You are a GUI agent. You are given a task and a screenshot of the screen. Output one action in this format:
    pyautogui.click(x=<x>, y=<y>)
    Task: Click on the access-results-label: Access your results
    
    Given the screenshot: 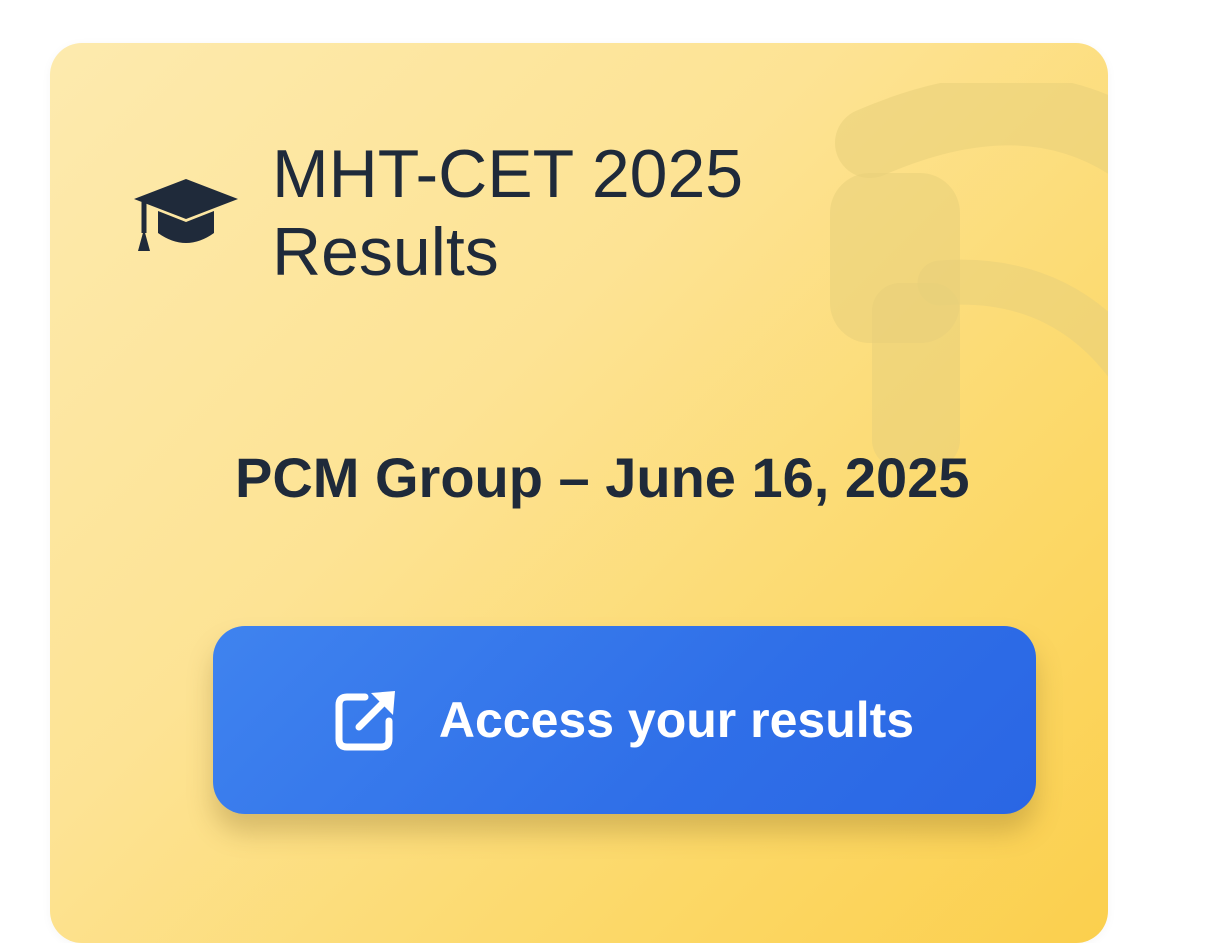 What is the action you would take?
    pyautogui.click(x=676, y=720)
    